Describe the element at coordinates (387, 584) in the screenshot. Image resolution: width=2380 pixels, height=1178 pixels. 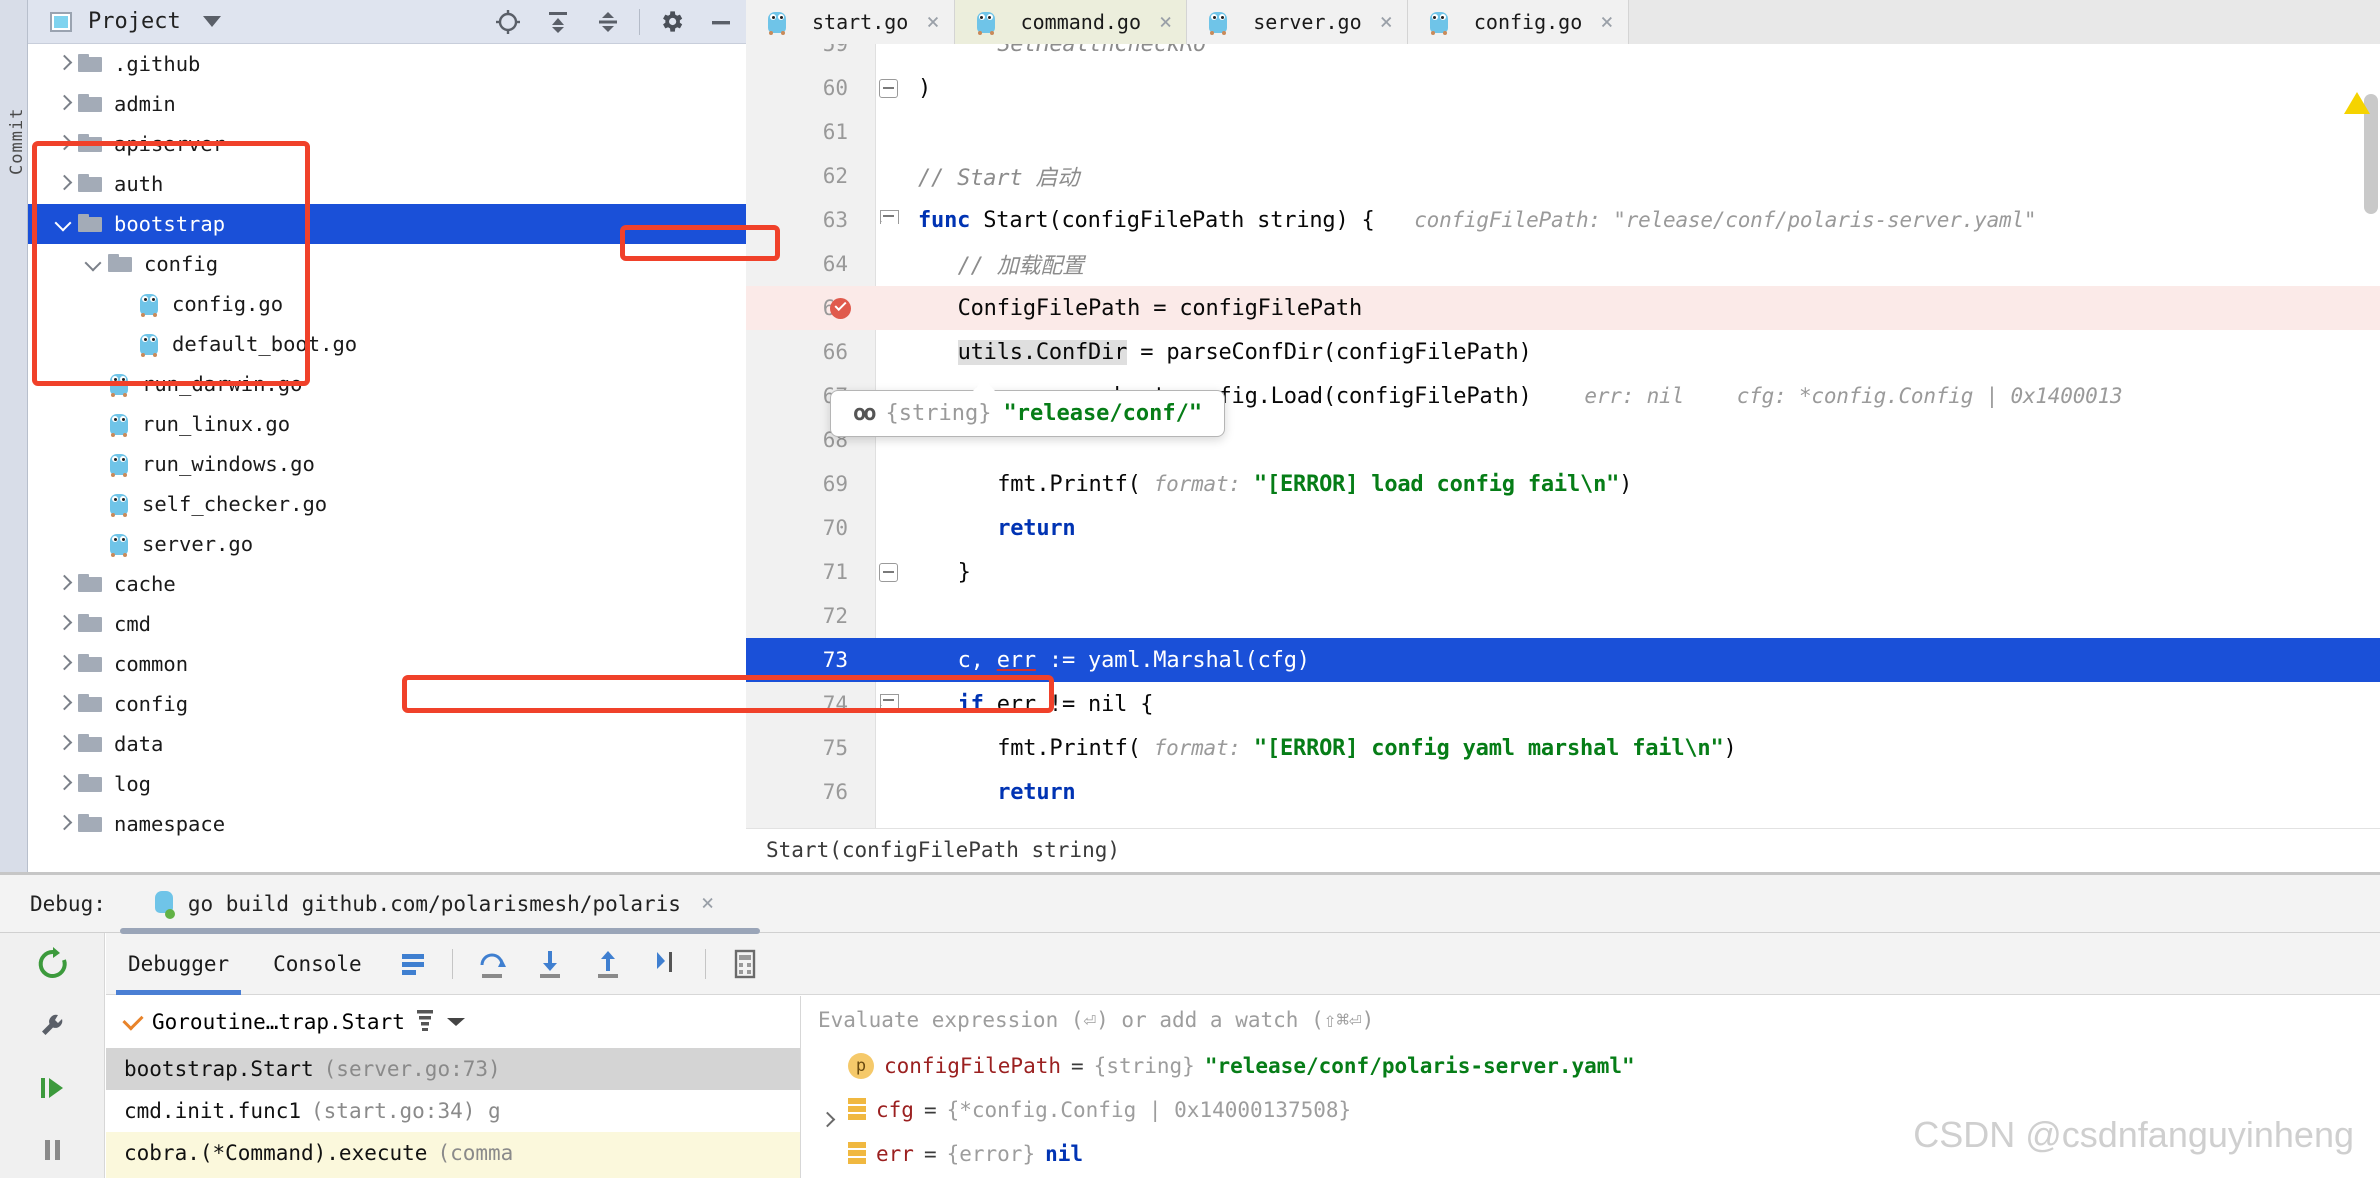
I see `tree-item-cache: cache` at that location.